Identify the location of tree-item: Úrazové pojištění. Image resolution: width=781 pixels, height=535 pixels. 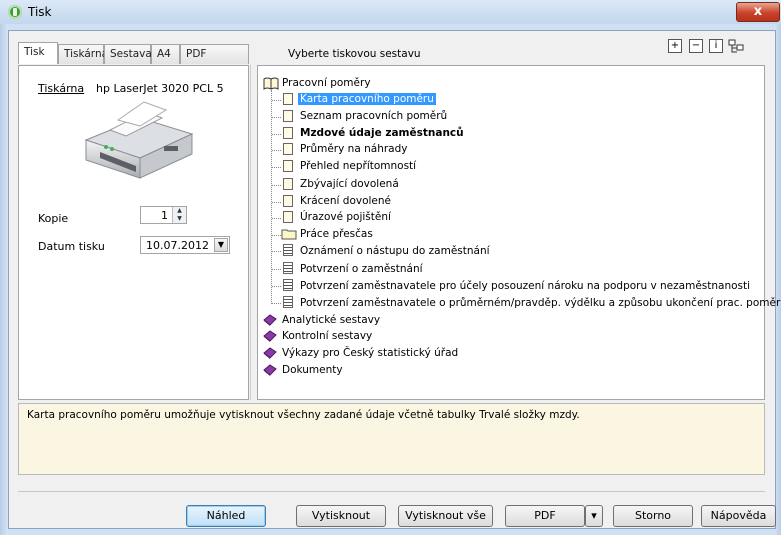
(345, 217).